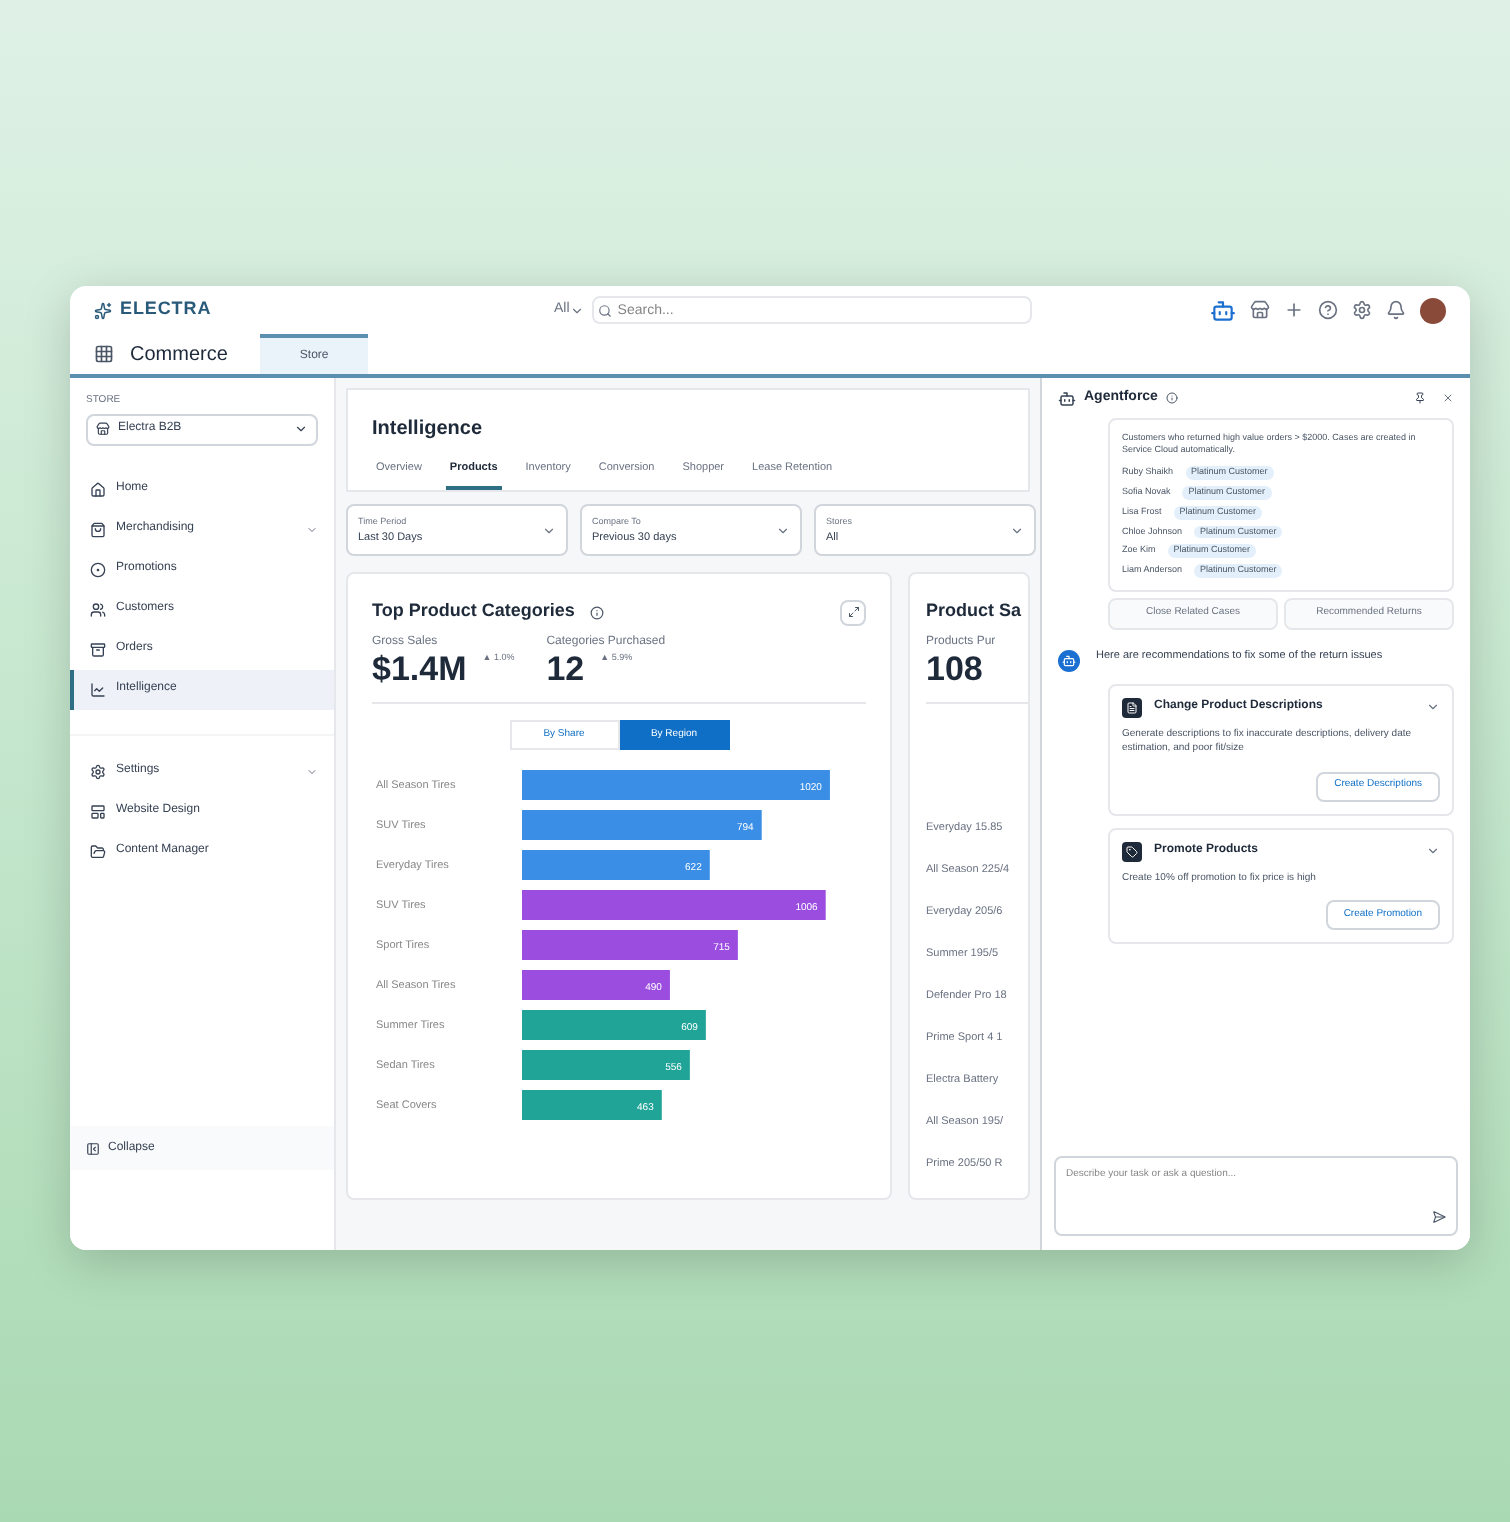 The width and height of the screenshot is (1510, 1522). Describe the element at coordinates (103, 310) in the screenshot. I see `logo-icon` at that location.